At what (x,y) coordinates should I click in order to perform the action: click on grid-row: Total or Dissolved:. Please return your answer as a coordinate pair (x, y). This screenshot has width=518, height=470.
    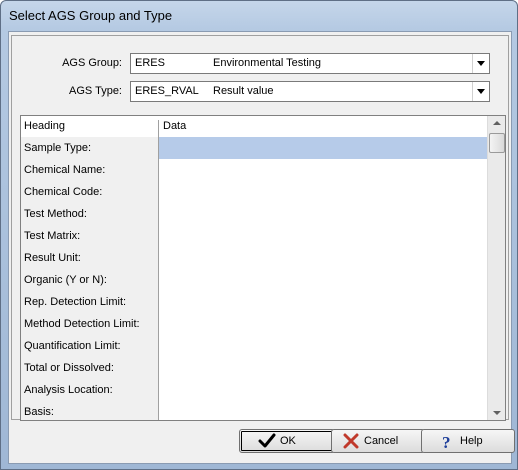
    Looking at the image, I should click on (254, 368).